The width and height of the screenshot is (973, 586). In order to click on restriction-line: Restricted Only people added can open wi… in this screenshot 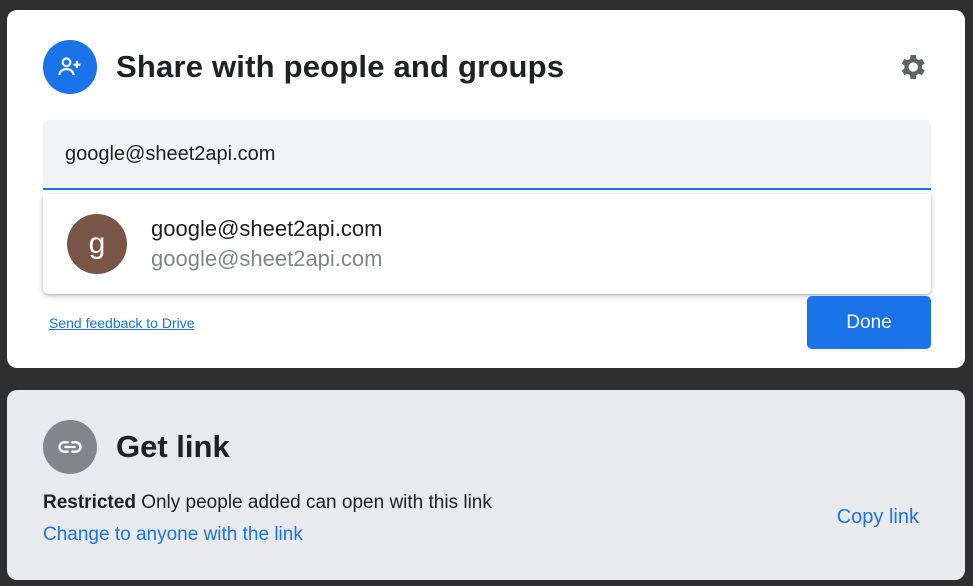, I will do `click(267, 503)`.